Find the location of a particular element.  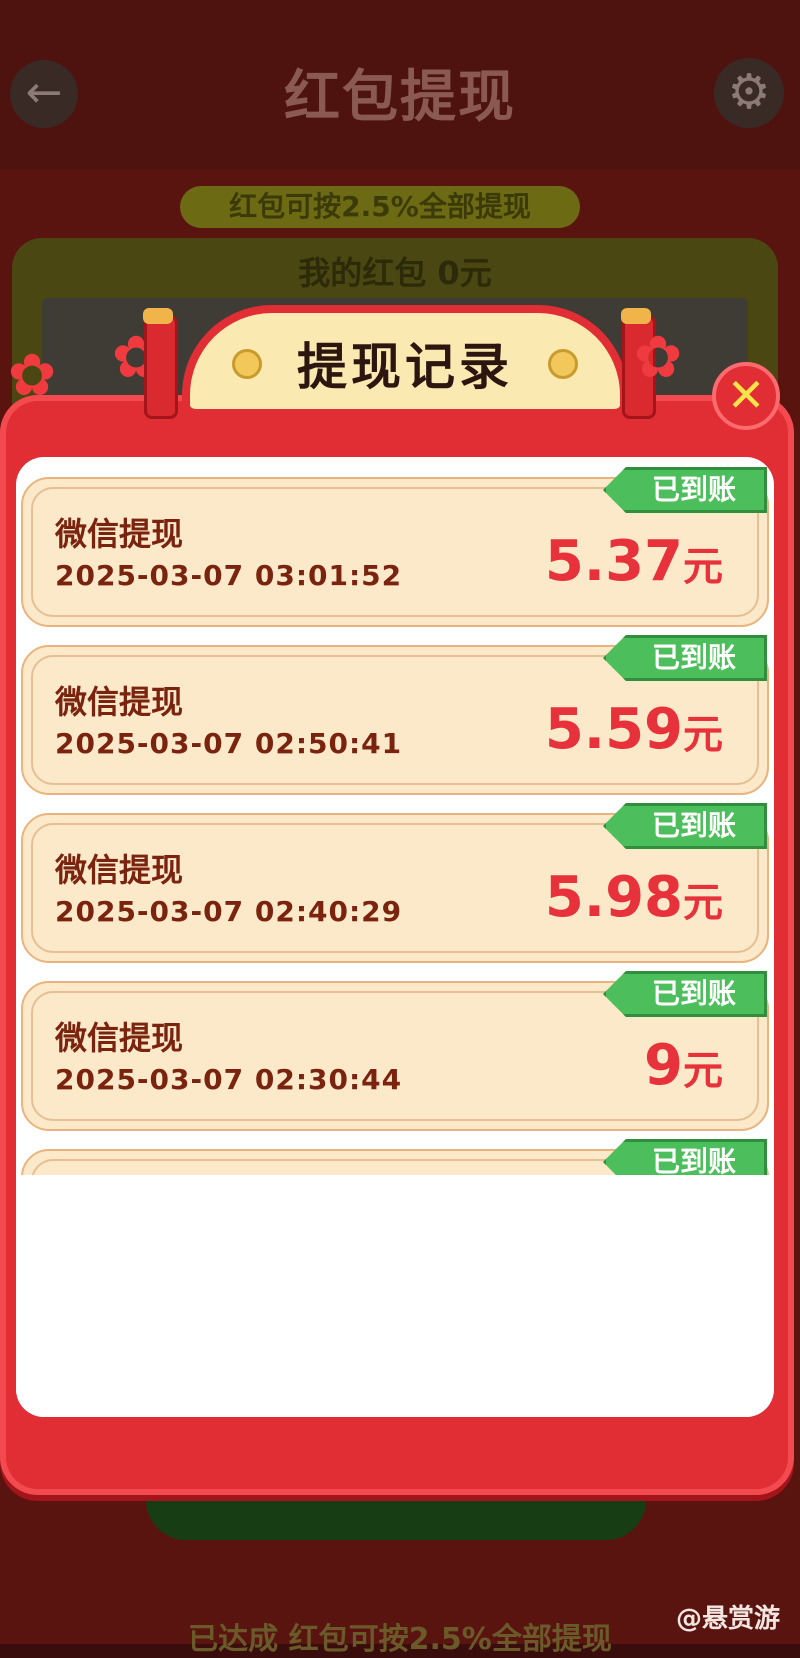

page-title: 红包提现 is located at coordinates (400, 97).